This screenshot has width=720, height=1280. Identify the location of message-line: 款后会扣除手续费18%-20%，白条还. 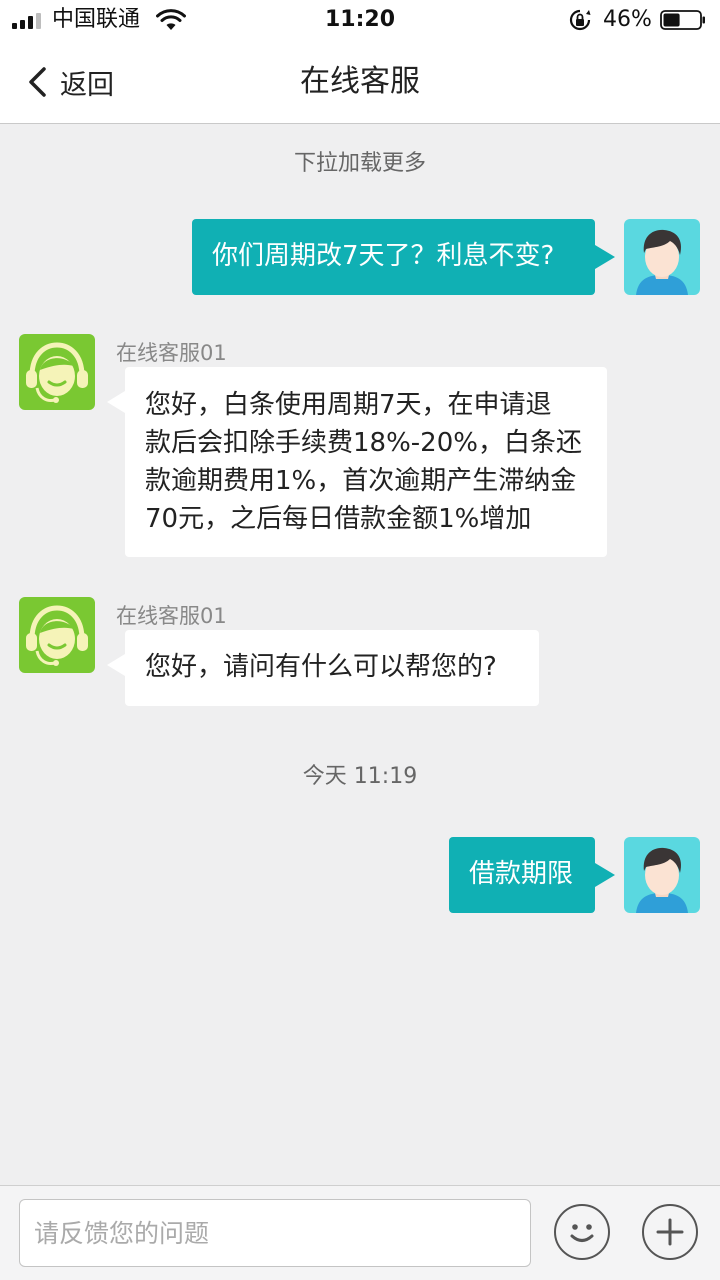
(363, 443).